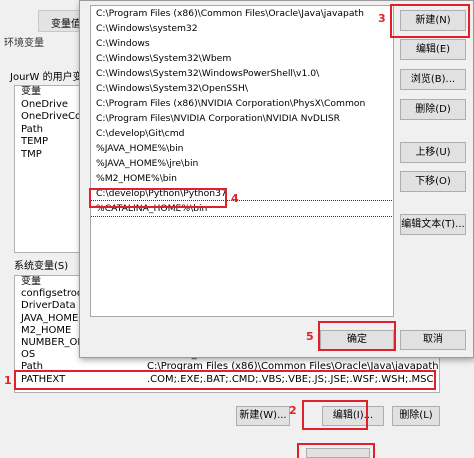  Describe the element at coordinates (50, 318) in the screenshot. I see `variable-name: JAVA_HOME` at that location.